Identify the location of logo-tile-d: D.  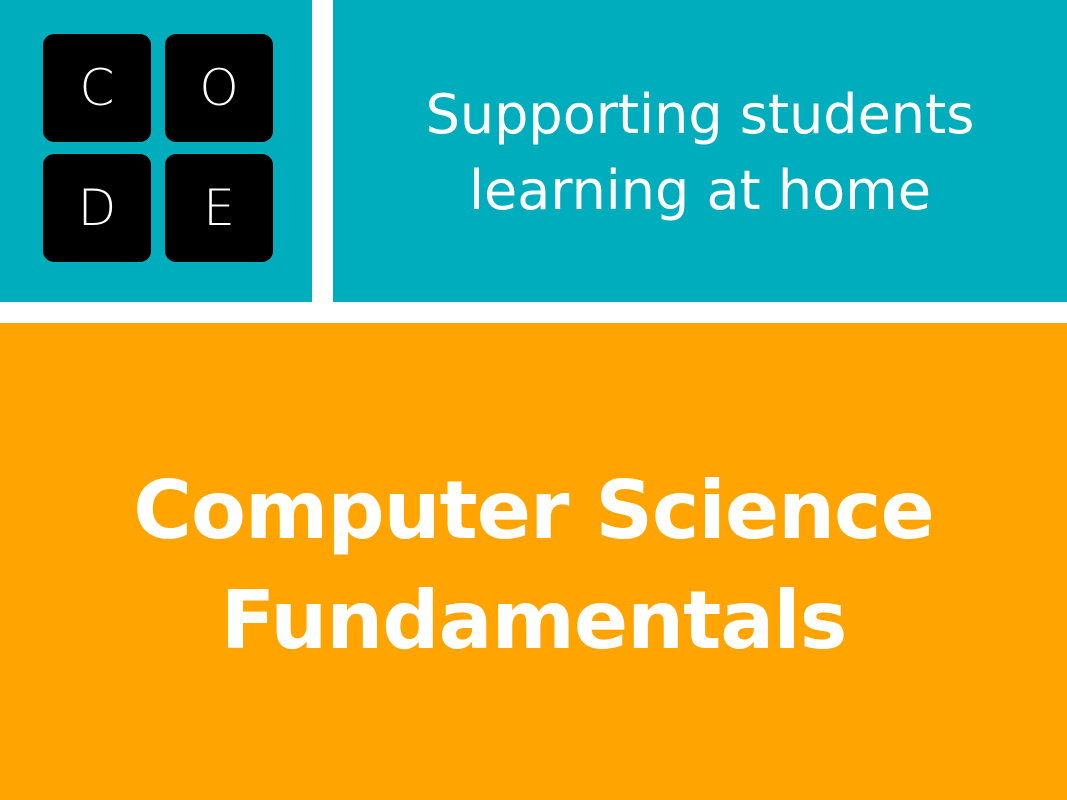
(97, 208).